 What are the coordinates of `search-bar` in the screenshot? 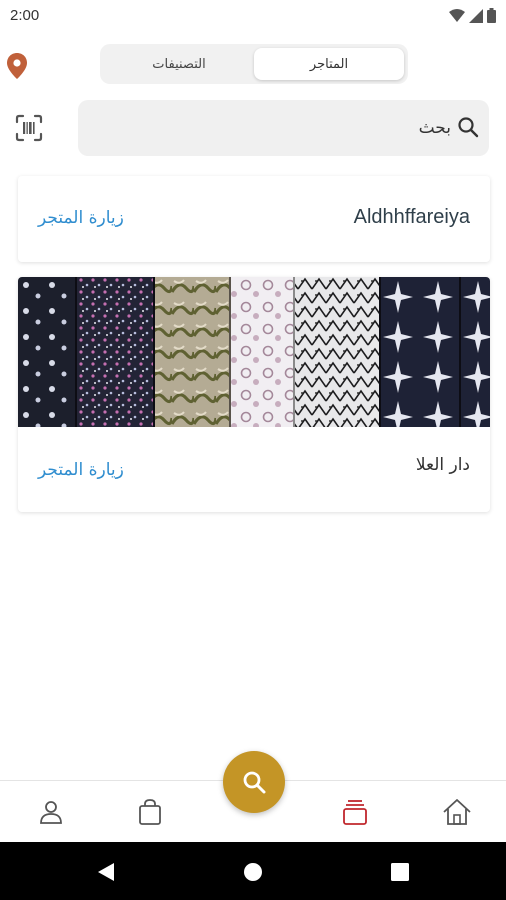 It's located at (283, 128).